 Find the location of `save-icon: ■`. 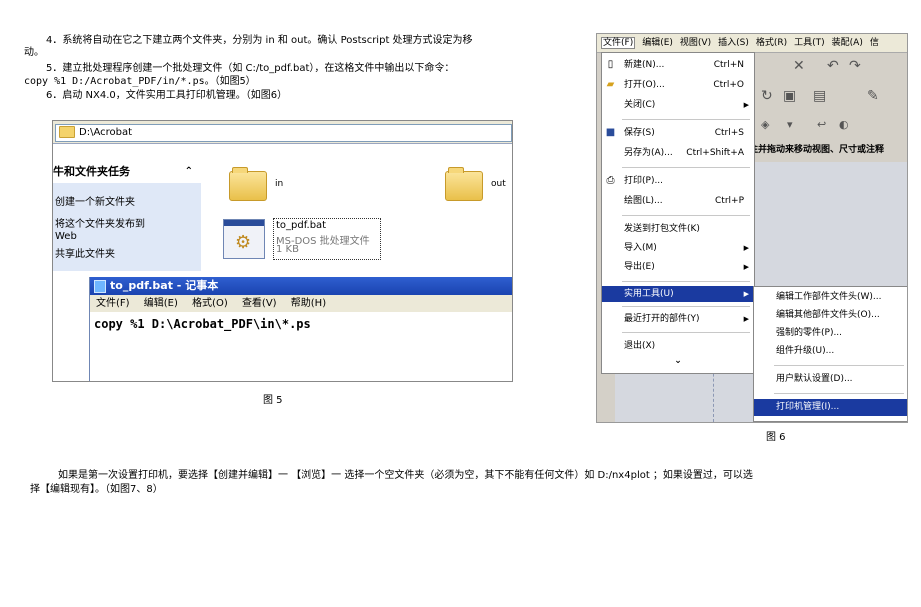

save-icon: ■ is located at coordinates (610, 132).